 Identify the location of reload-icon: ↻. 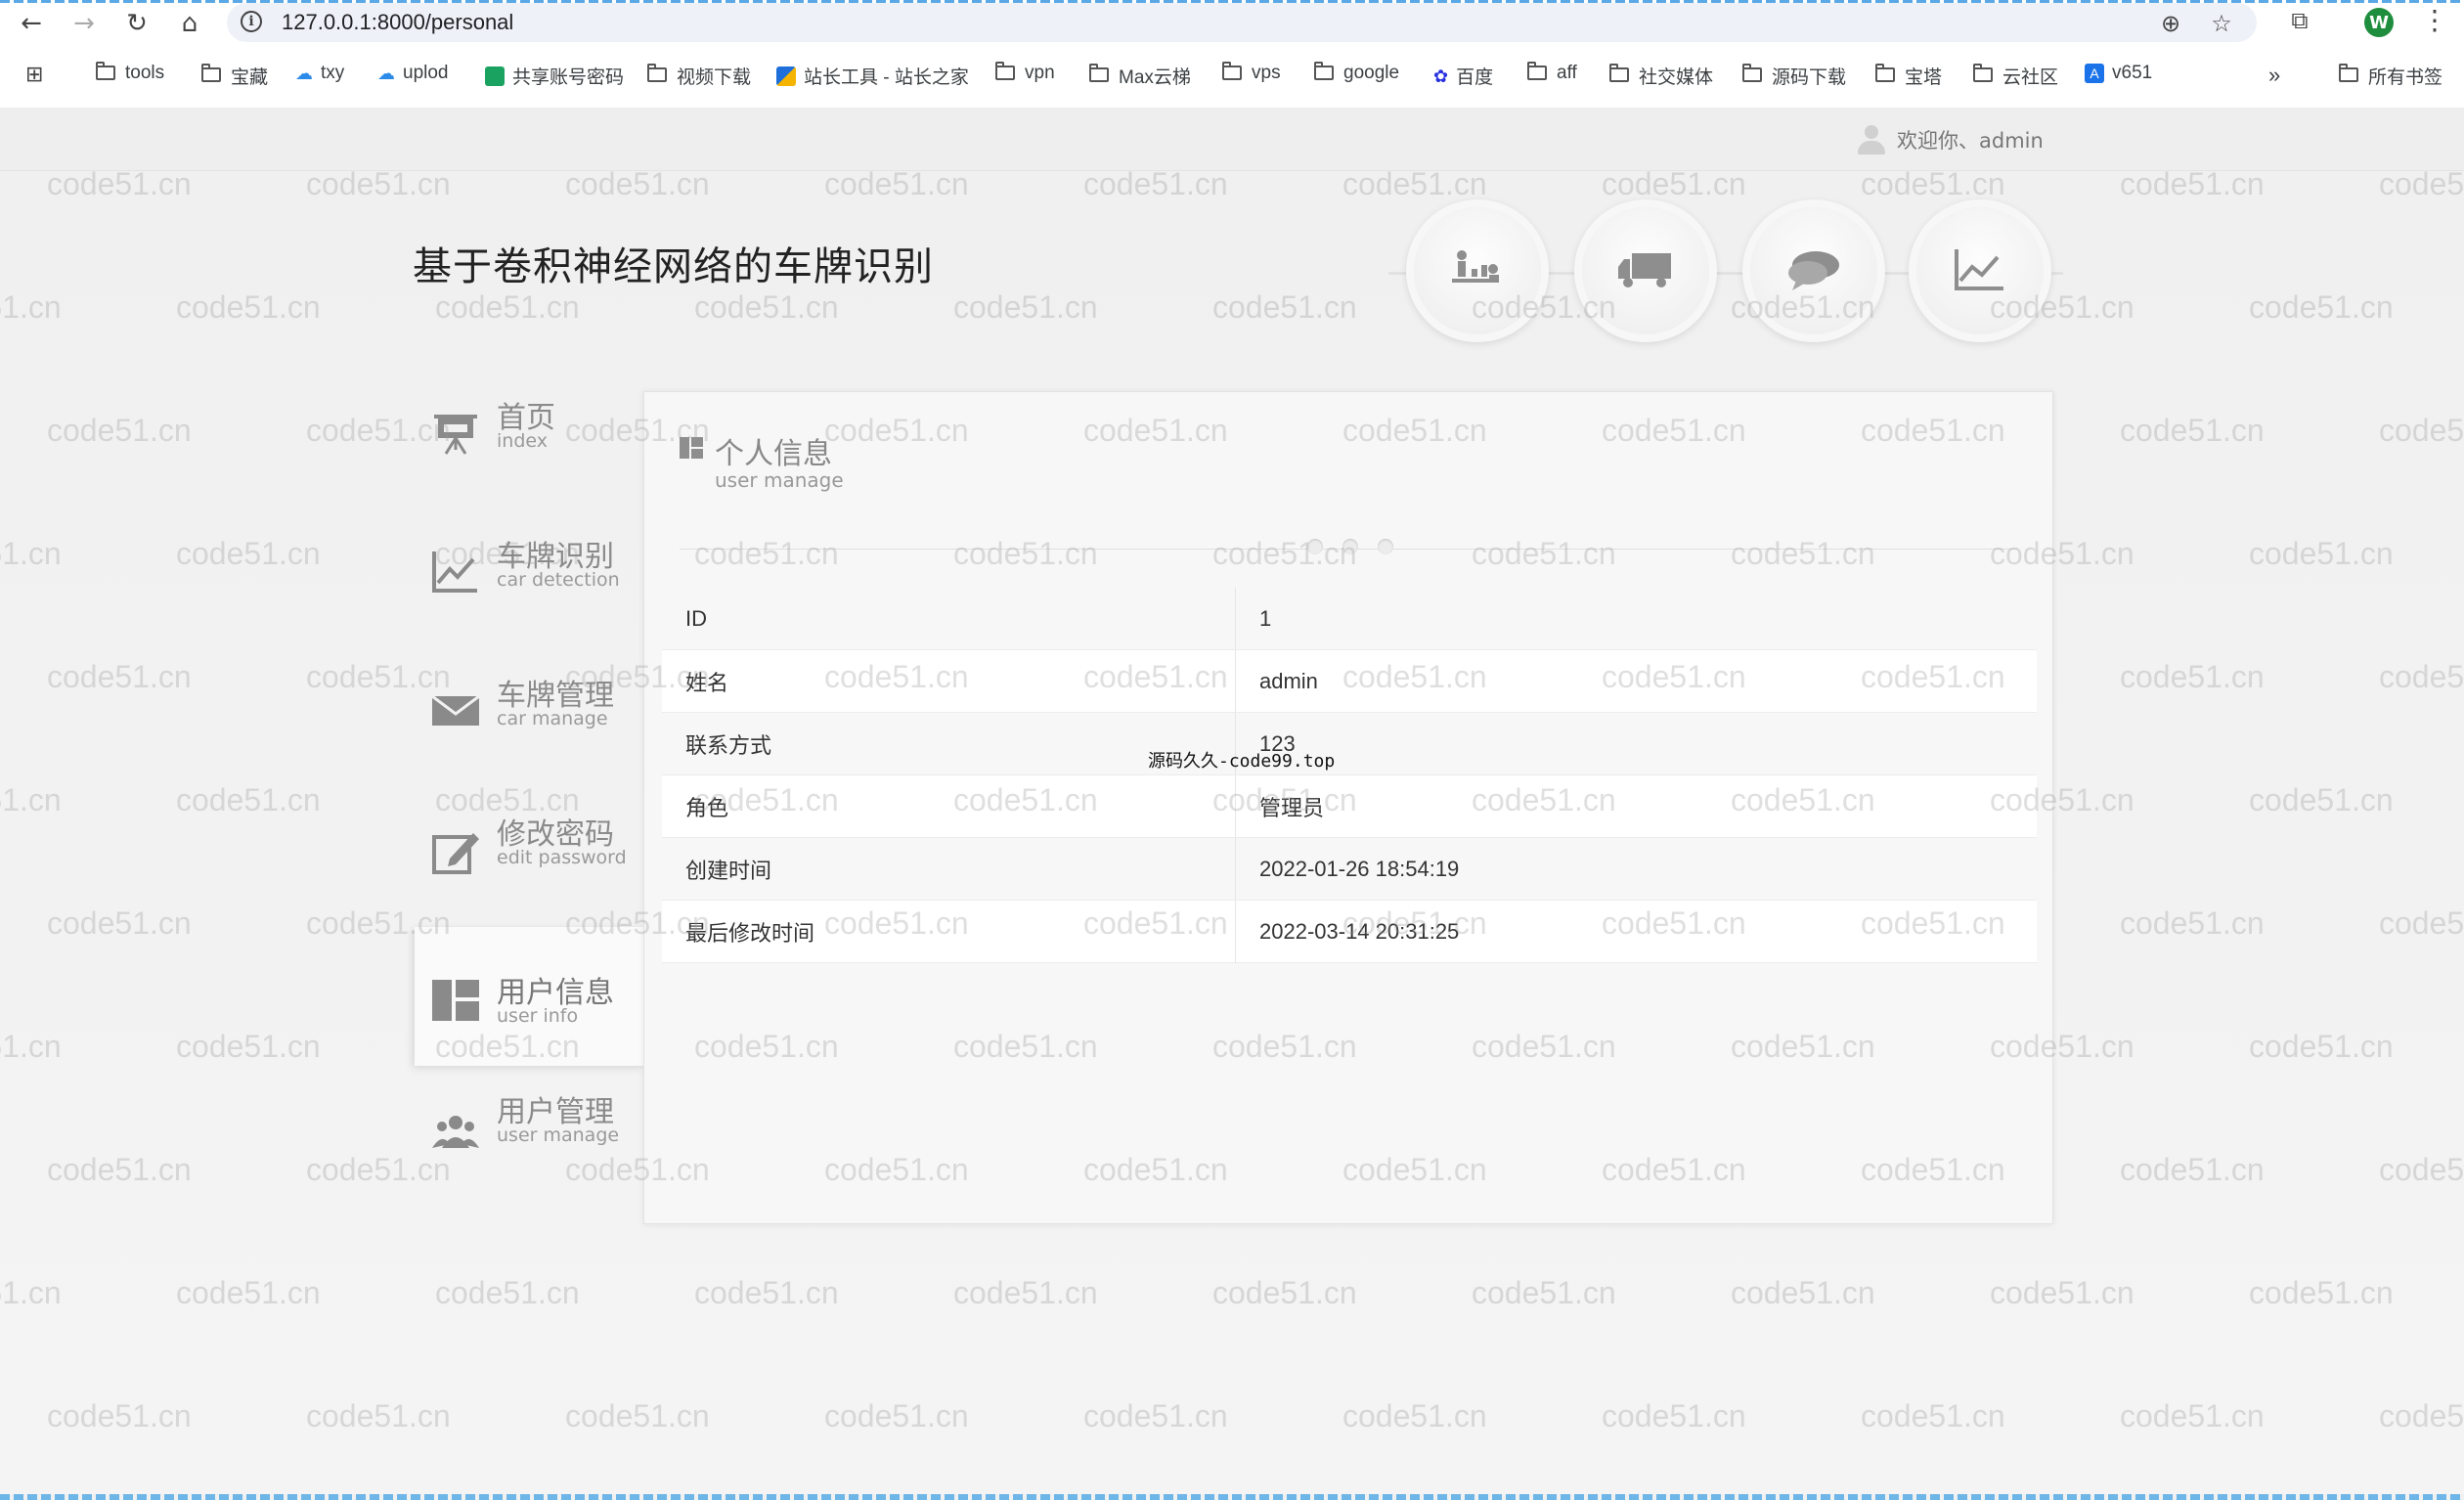
(136, 23).